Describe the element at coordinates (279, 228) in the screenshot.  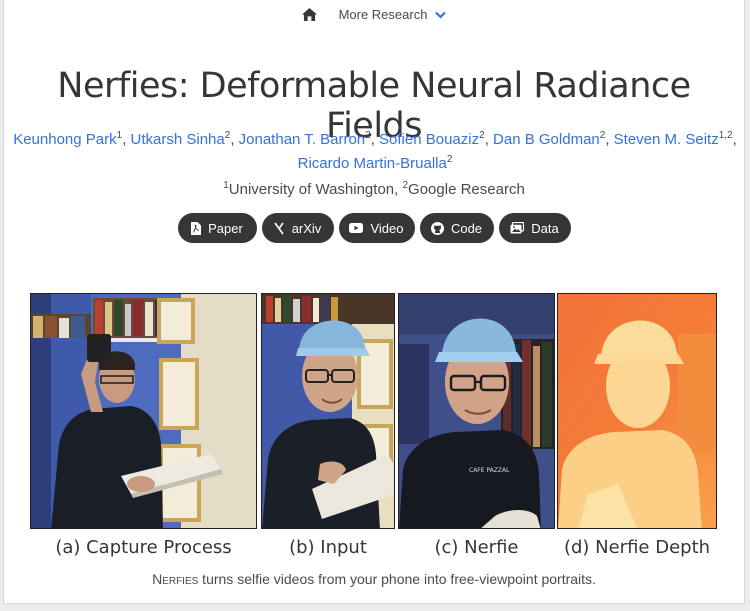
I see `arxiv-icon` at that location.